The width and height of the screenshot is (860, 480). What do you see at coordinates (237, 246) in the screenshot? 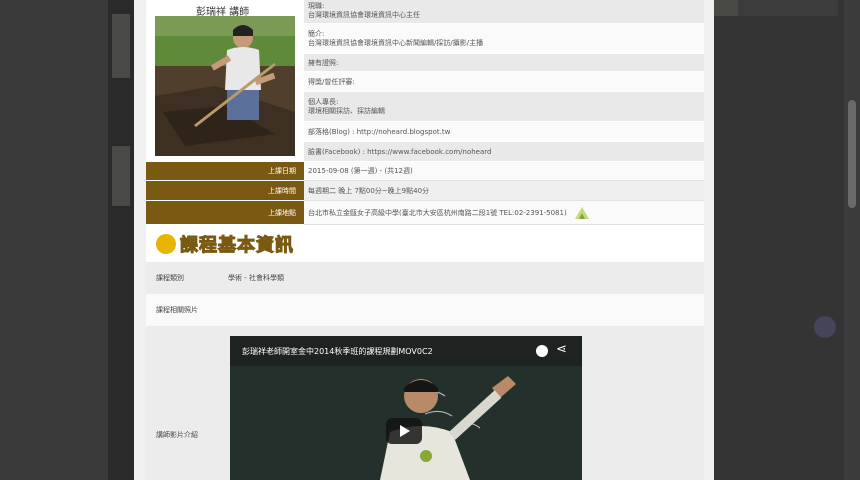
I see `section-title: 課程基本資訊` at bounding box center [237, 246].